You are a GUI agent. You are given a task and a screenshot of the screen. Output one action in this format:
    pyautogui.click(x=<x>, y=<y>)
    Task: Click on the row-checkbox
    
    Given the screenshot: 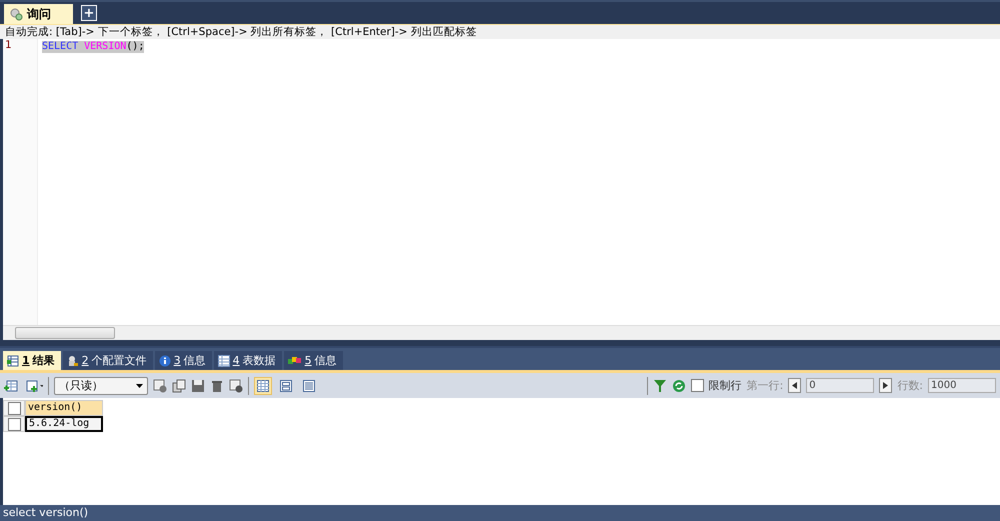 What is the action you would take?
    pyautogui.click(x=14, y=424)
    